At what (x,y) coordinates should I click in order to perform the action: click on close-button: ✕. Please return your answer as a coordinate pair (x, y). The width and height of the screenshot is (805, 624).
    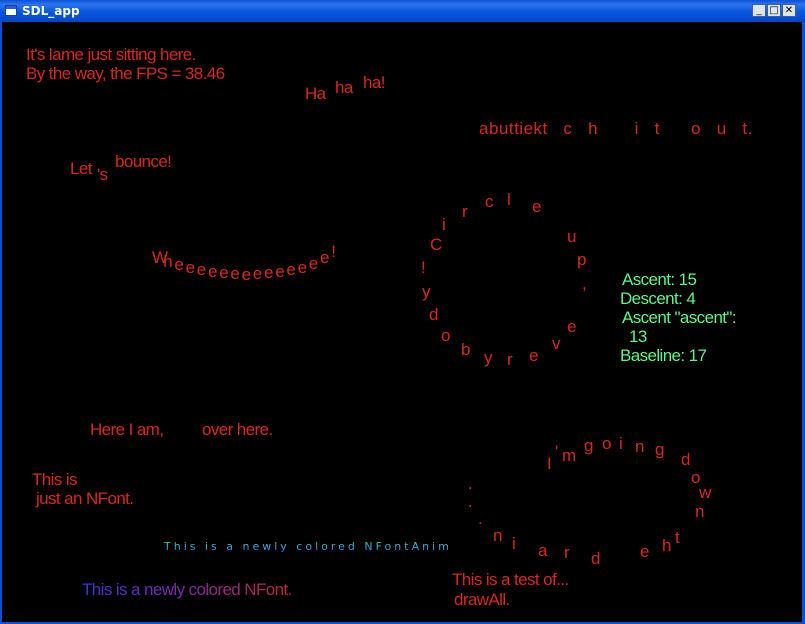
    Looking at the image, I should click on (789, 10).